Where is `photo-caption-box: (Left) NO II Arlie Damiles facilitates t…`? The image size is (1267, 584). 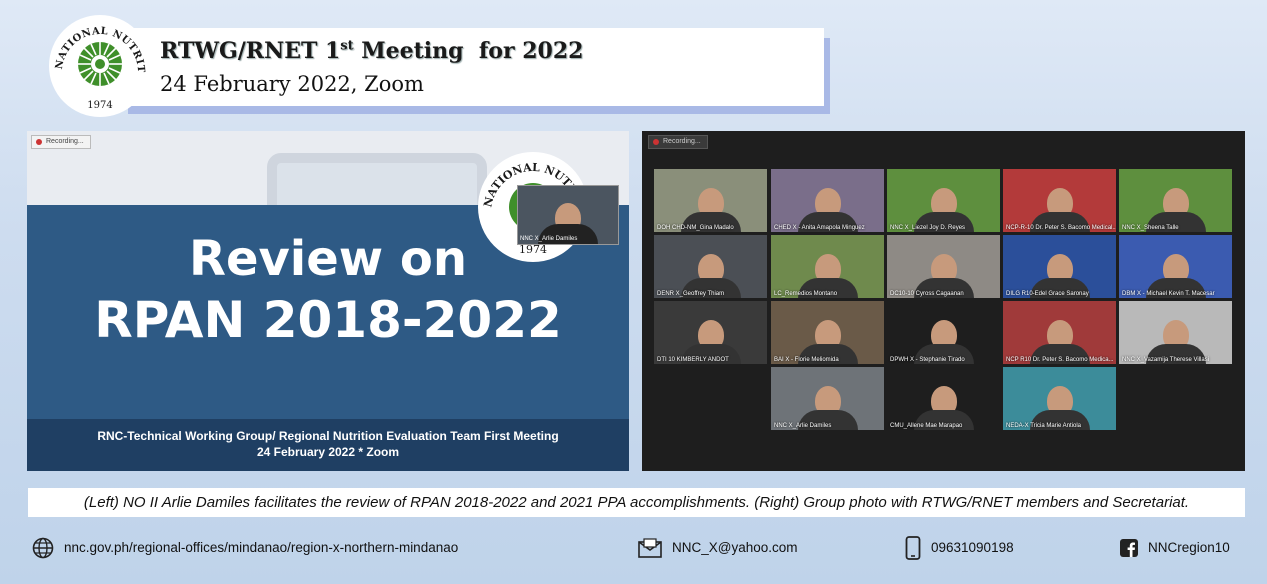
photo-caption-box: (Left) NO II Arlie Damiles facilitates t… is located at coordinates (636, 502).